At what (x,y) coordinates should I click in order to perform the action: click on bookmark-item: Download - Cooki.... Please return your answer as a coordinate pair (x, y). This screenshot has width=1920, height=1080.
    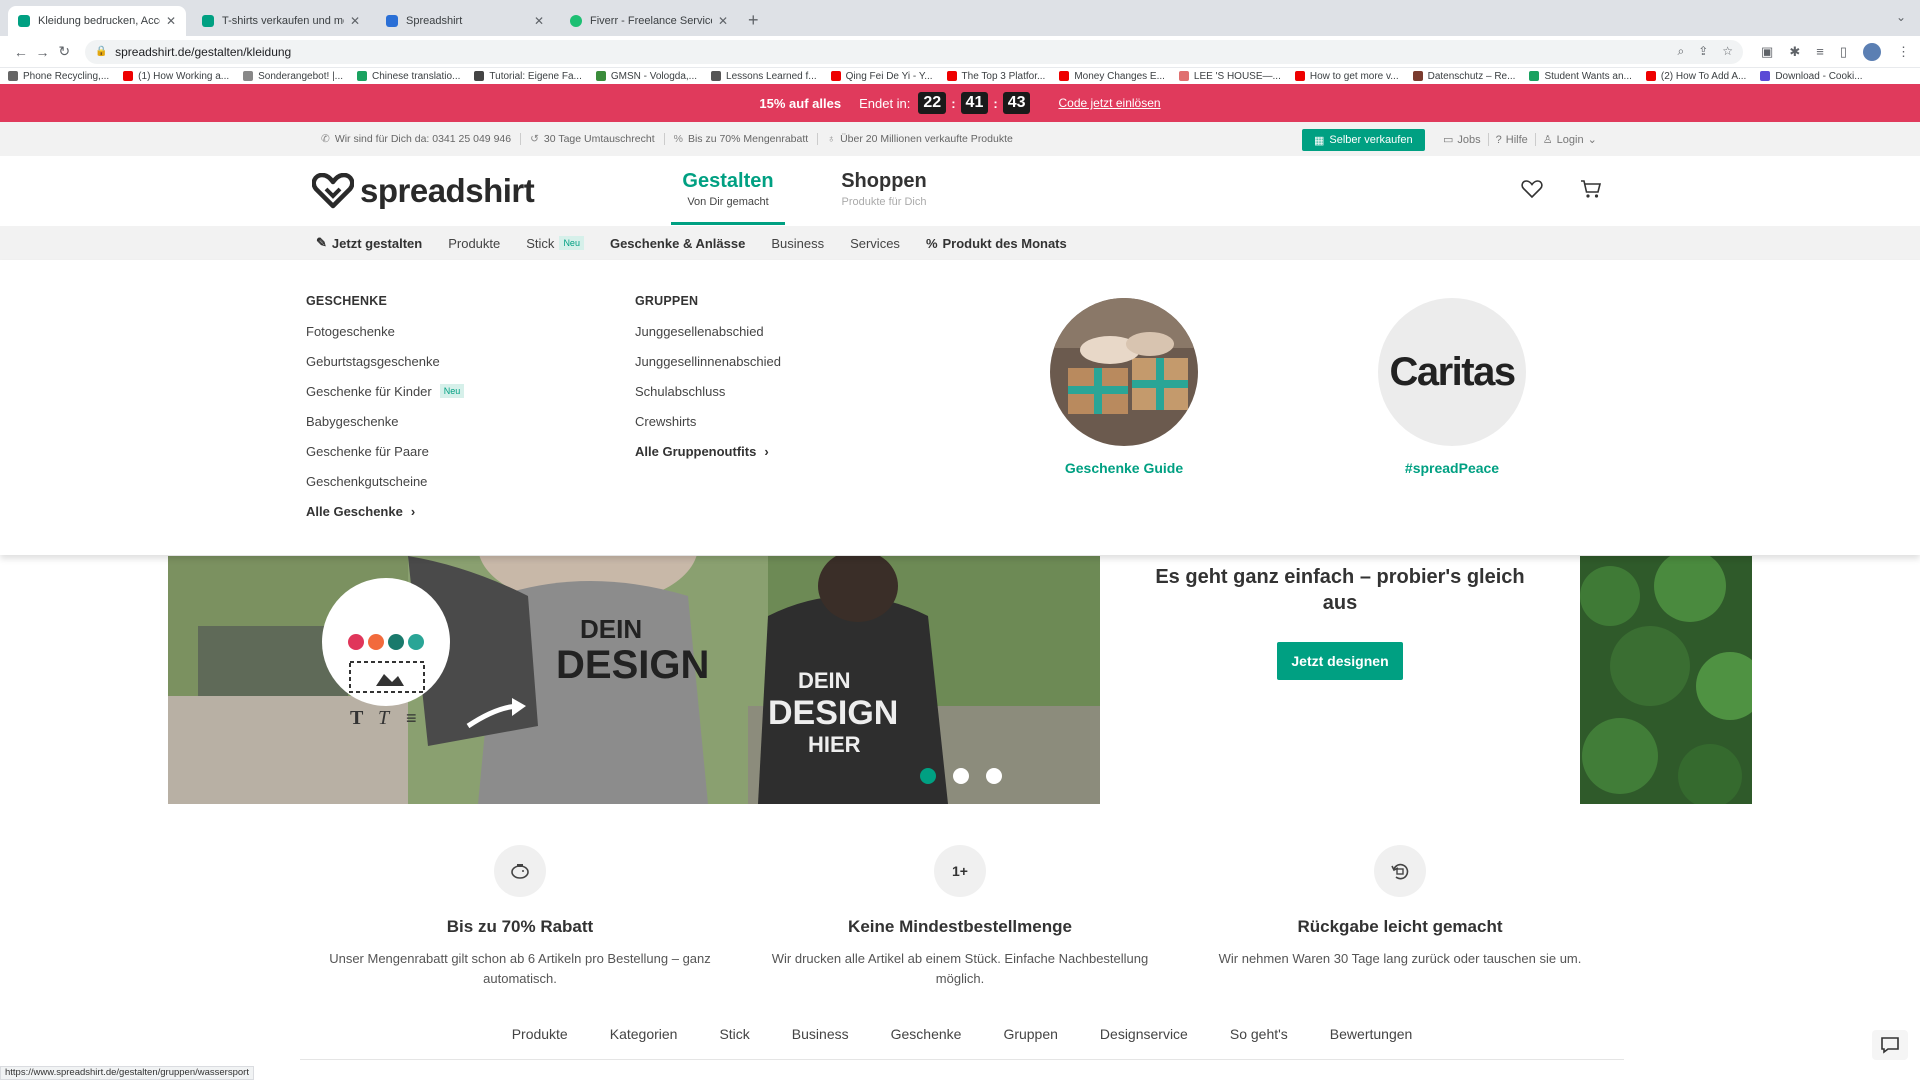
    Looking at the image, I should click on (1811, 76).